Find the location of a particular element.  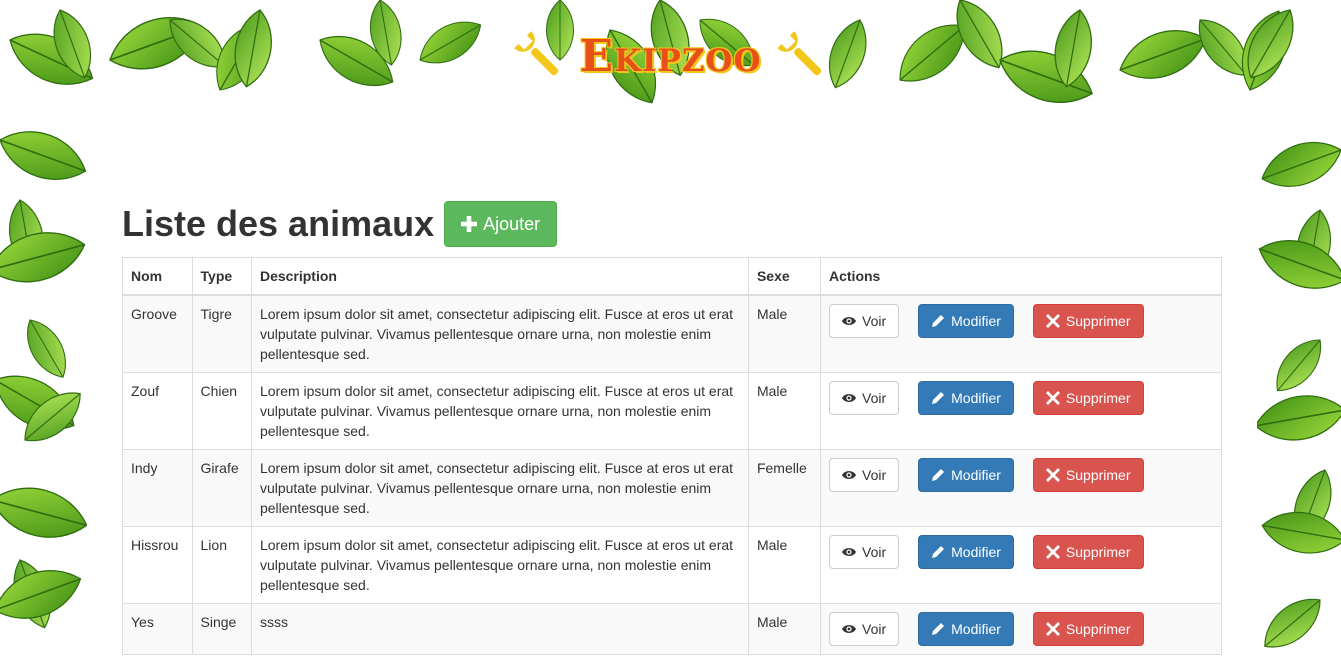

column-header-type: Type is located at coordinates (221, 276).